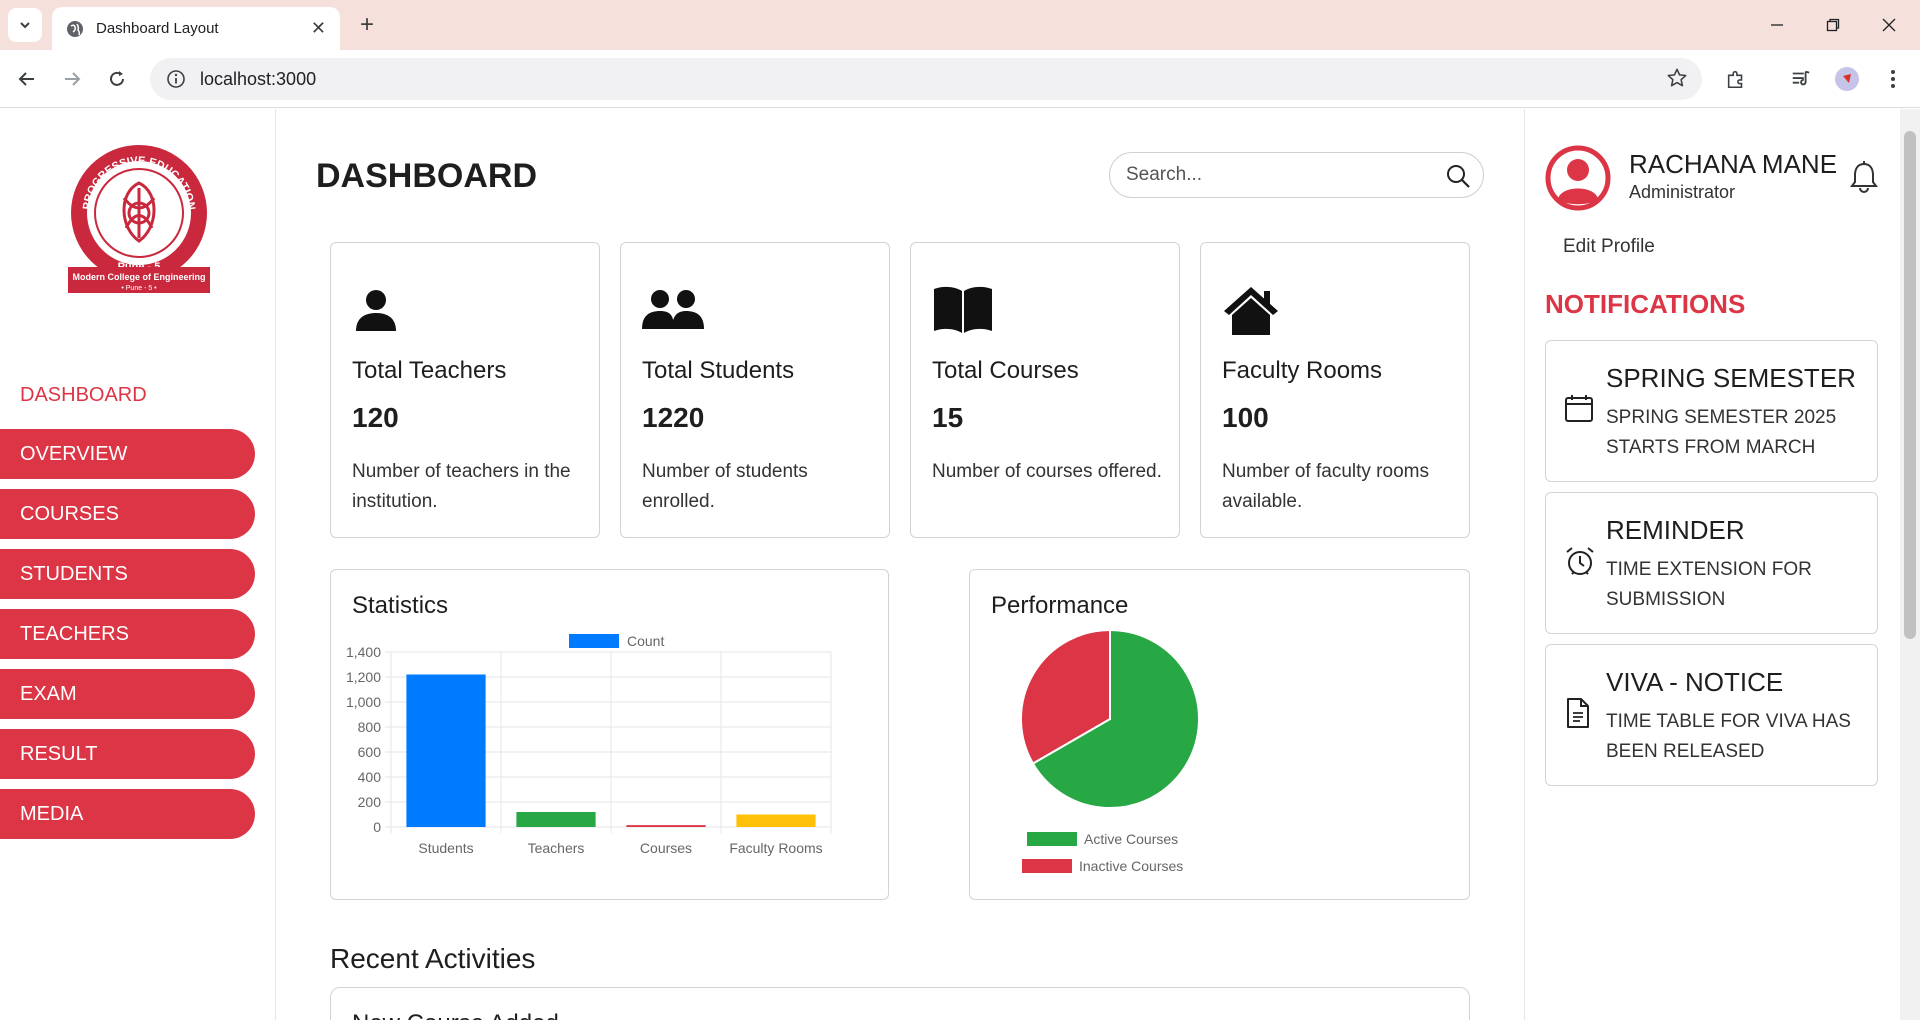 The width and height of the screenshot is (1920, 1020). Describe the element at coordinates (1131, 866) in the screenshot. I see `legend-label: Inactive Courses` at that location.